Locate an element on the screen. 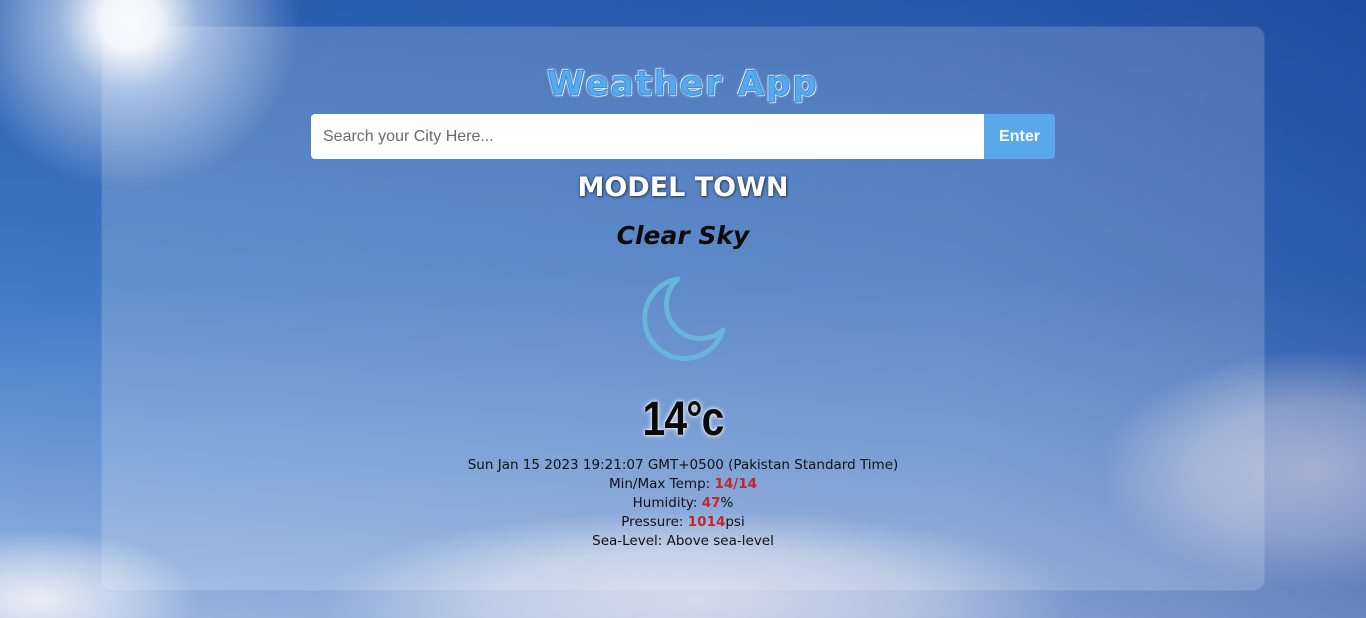 Image resolution: width=1366 pixels, height=618 pixels. min-max-temp-value: 14/14 is located at coordinates (736, 484).